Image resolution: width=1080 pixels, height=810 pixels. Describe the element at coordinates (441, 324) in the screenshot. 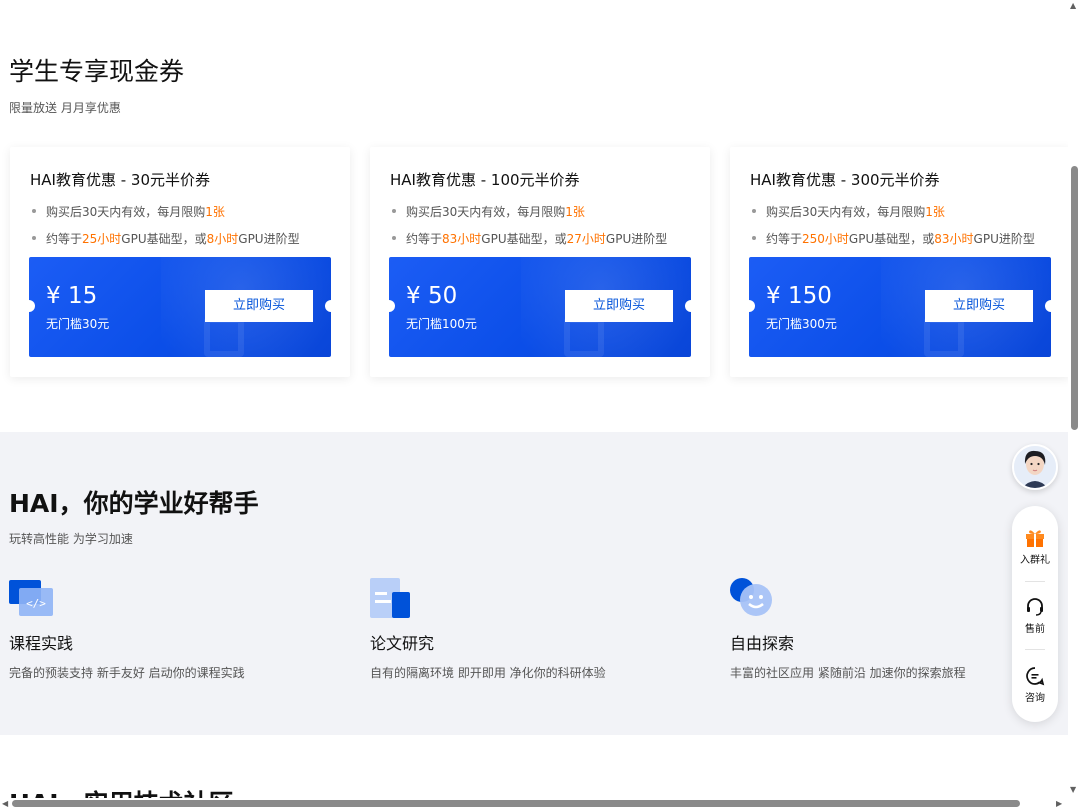

I see `coupon-threshold: 无门槛100元` at that location.